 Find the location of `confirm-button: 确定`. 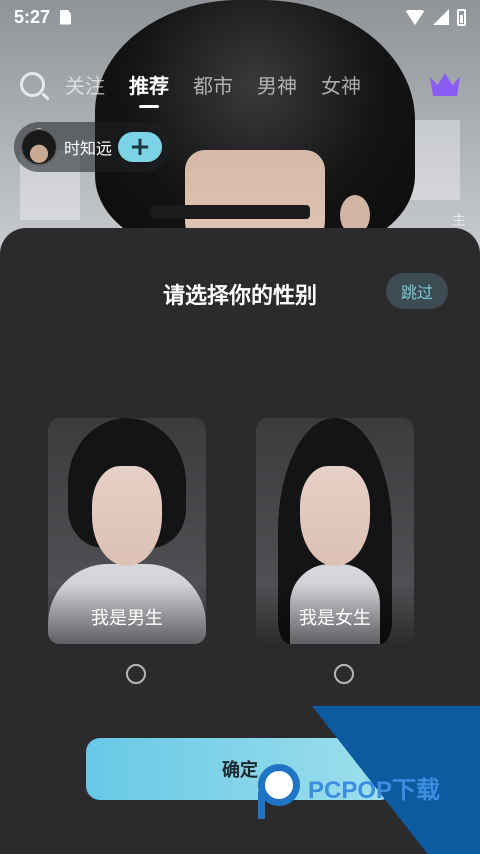

confirm-button: 确定 is located at coordinates (240, 769).